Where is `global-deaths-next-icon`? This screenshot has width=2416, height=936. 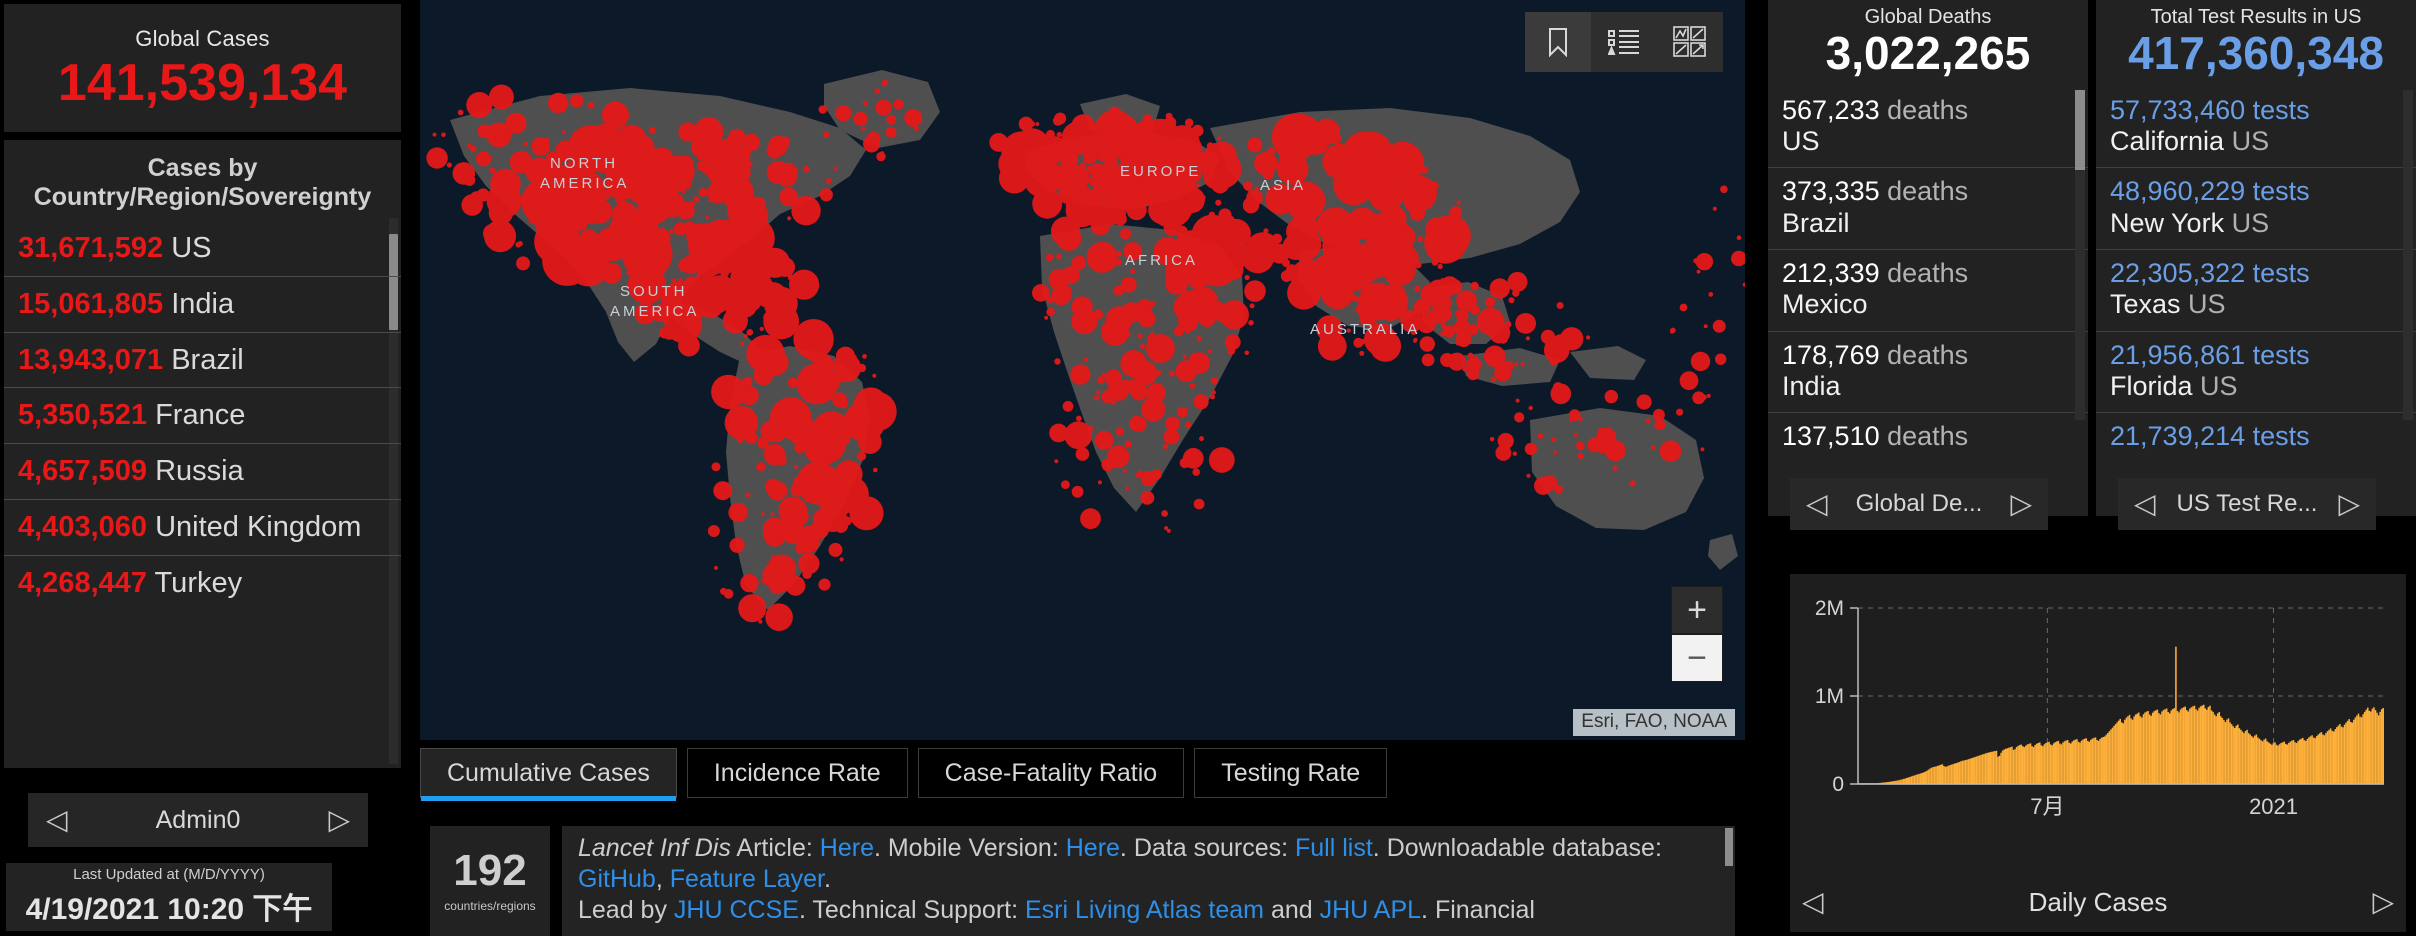 global-deaths-next-icon is located at coordinates (2021, 504).